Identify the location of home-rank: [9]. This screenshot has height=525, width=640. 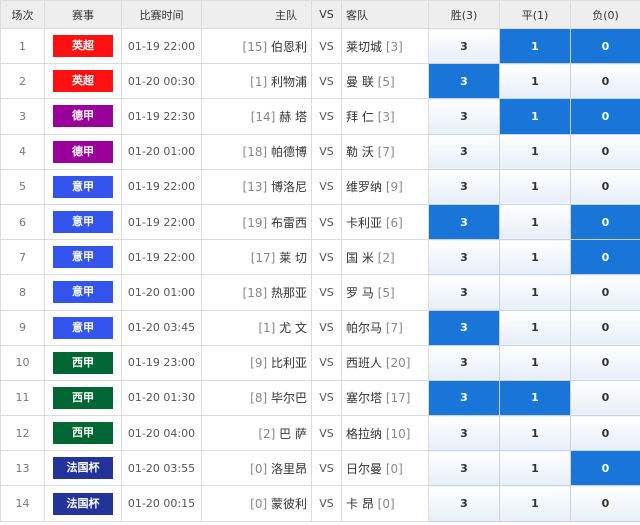
(259, 363).